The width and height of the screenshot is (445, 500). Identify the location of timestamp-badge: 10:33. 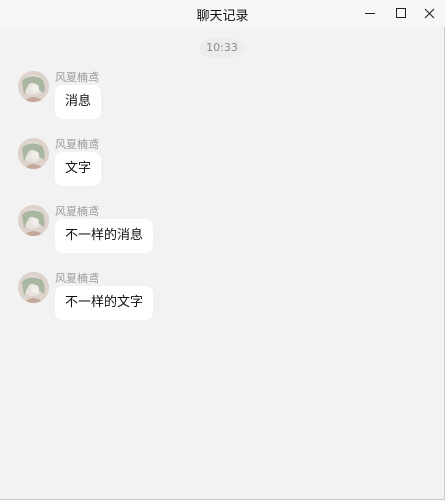
(222, 48).